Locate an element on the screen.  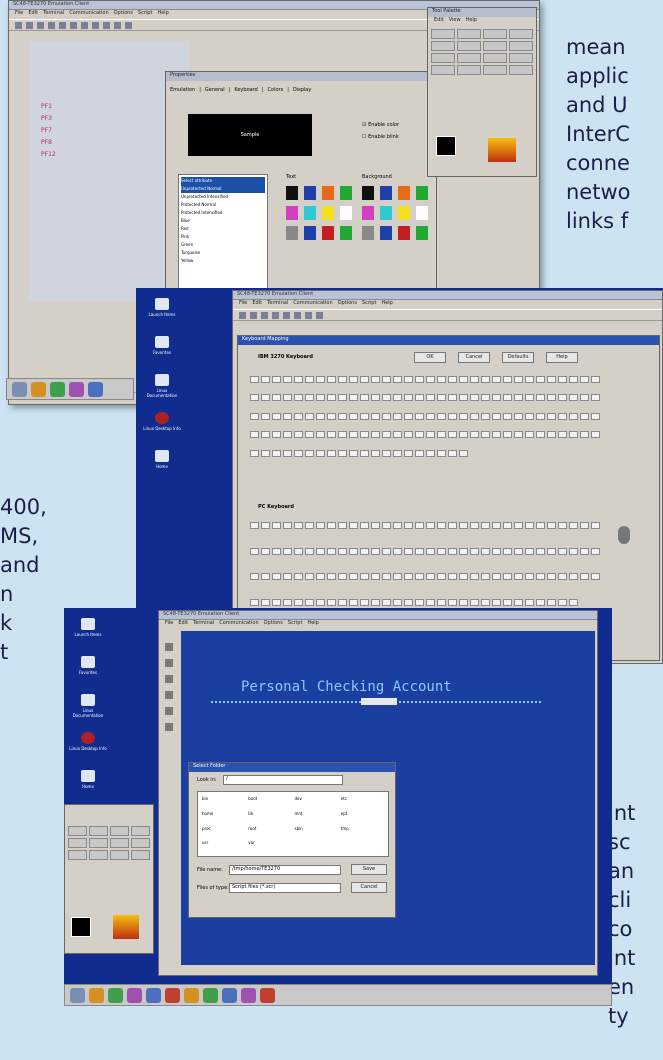
desktop-icon-info: Linux Desktop Info is located at coordinates (162, 421).